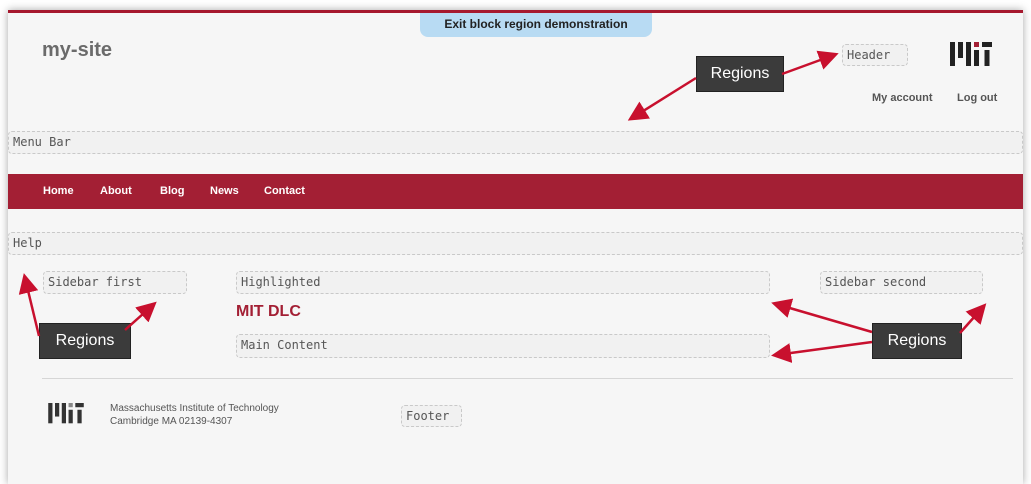  Describe the element at coordinates (515, 243) in the screenshot. I see `region-help: Help` at that location.